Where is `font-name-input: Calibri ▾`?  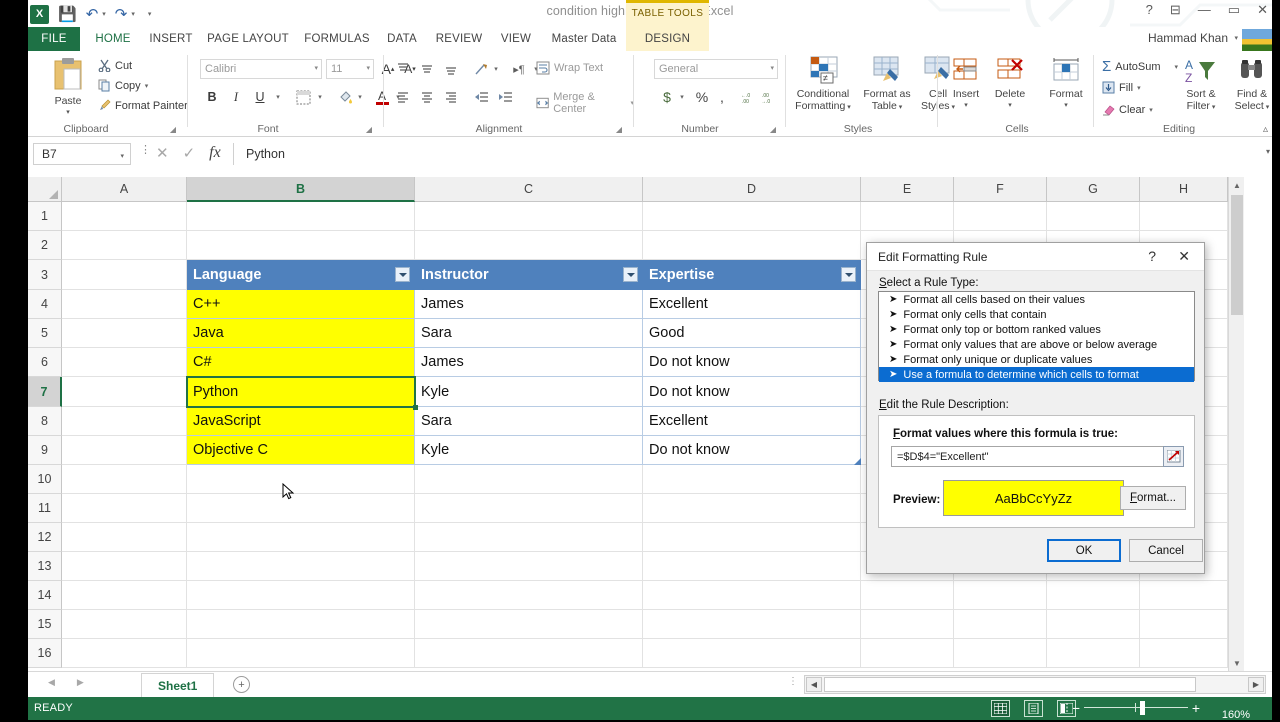 font-name-input: Calibri ▾ is located at coordinates (261, 69).